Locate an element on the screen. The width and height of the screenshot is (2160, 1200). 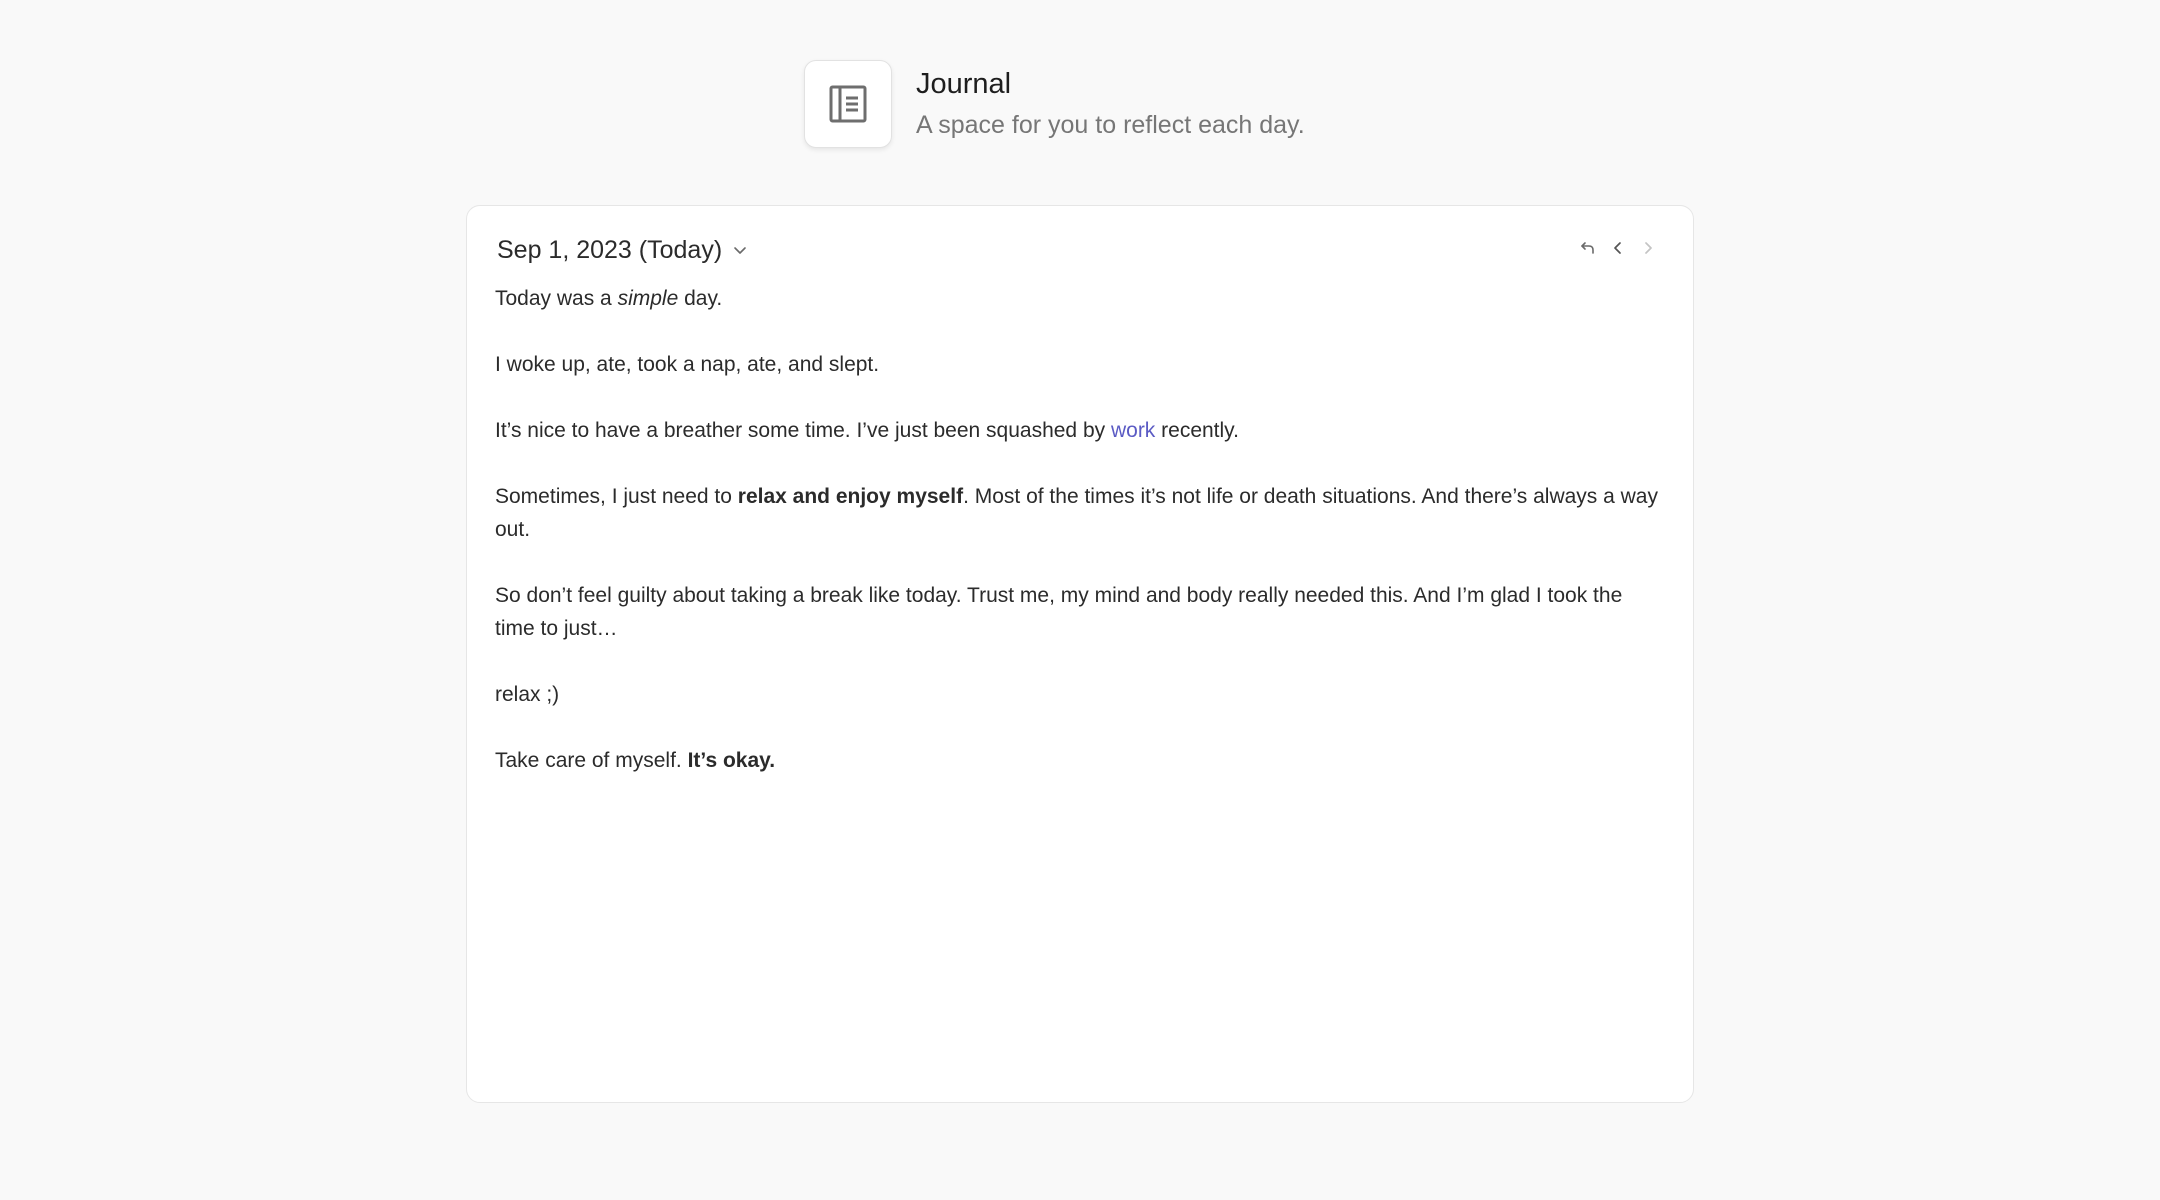
entry-bold-text: relax and enjoy myself is located at coordinates (850, 496).